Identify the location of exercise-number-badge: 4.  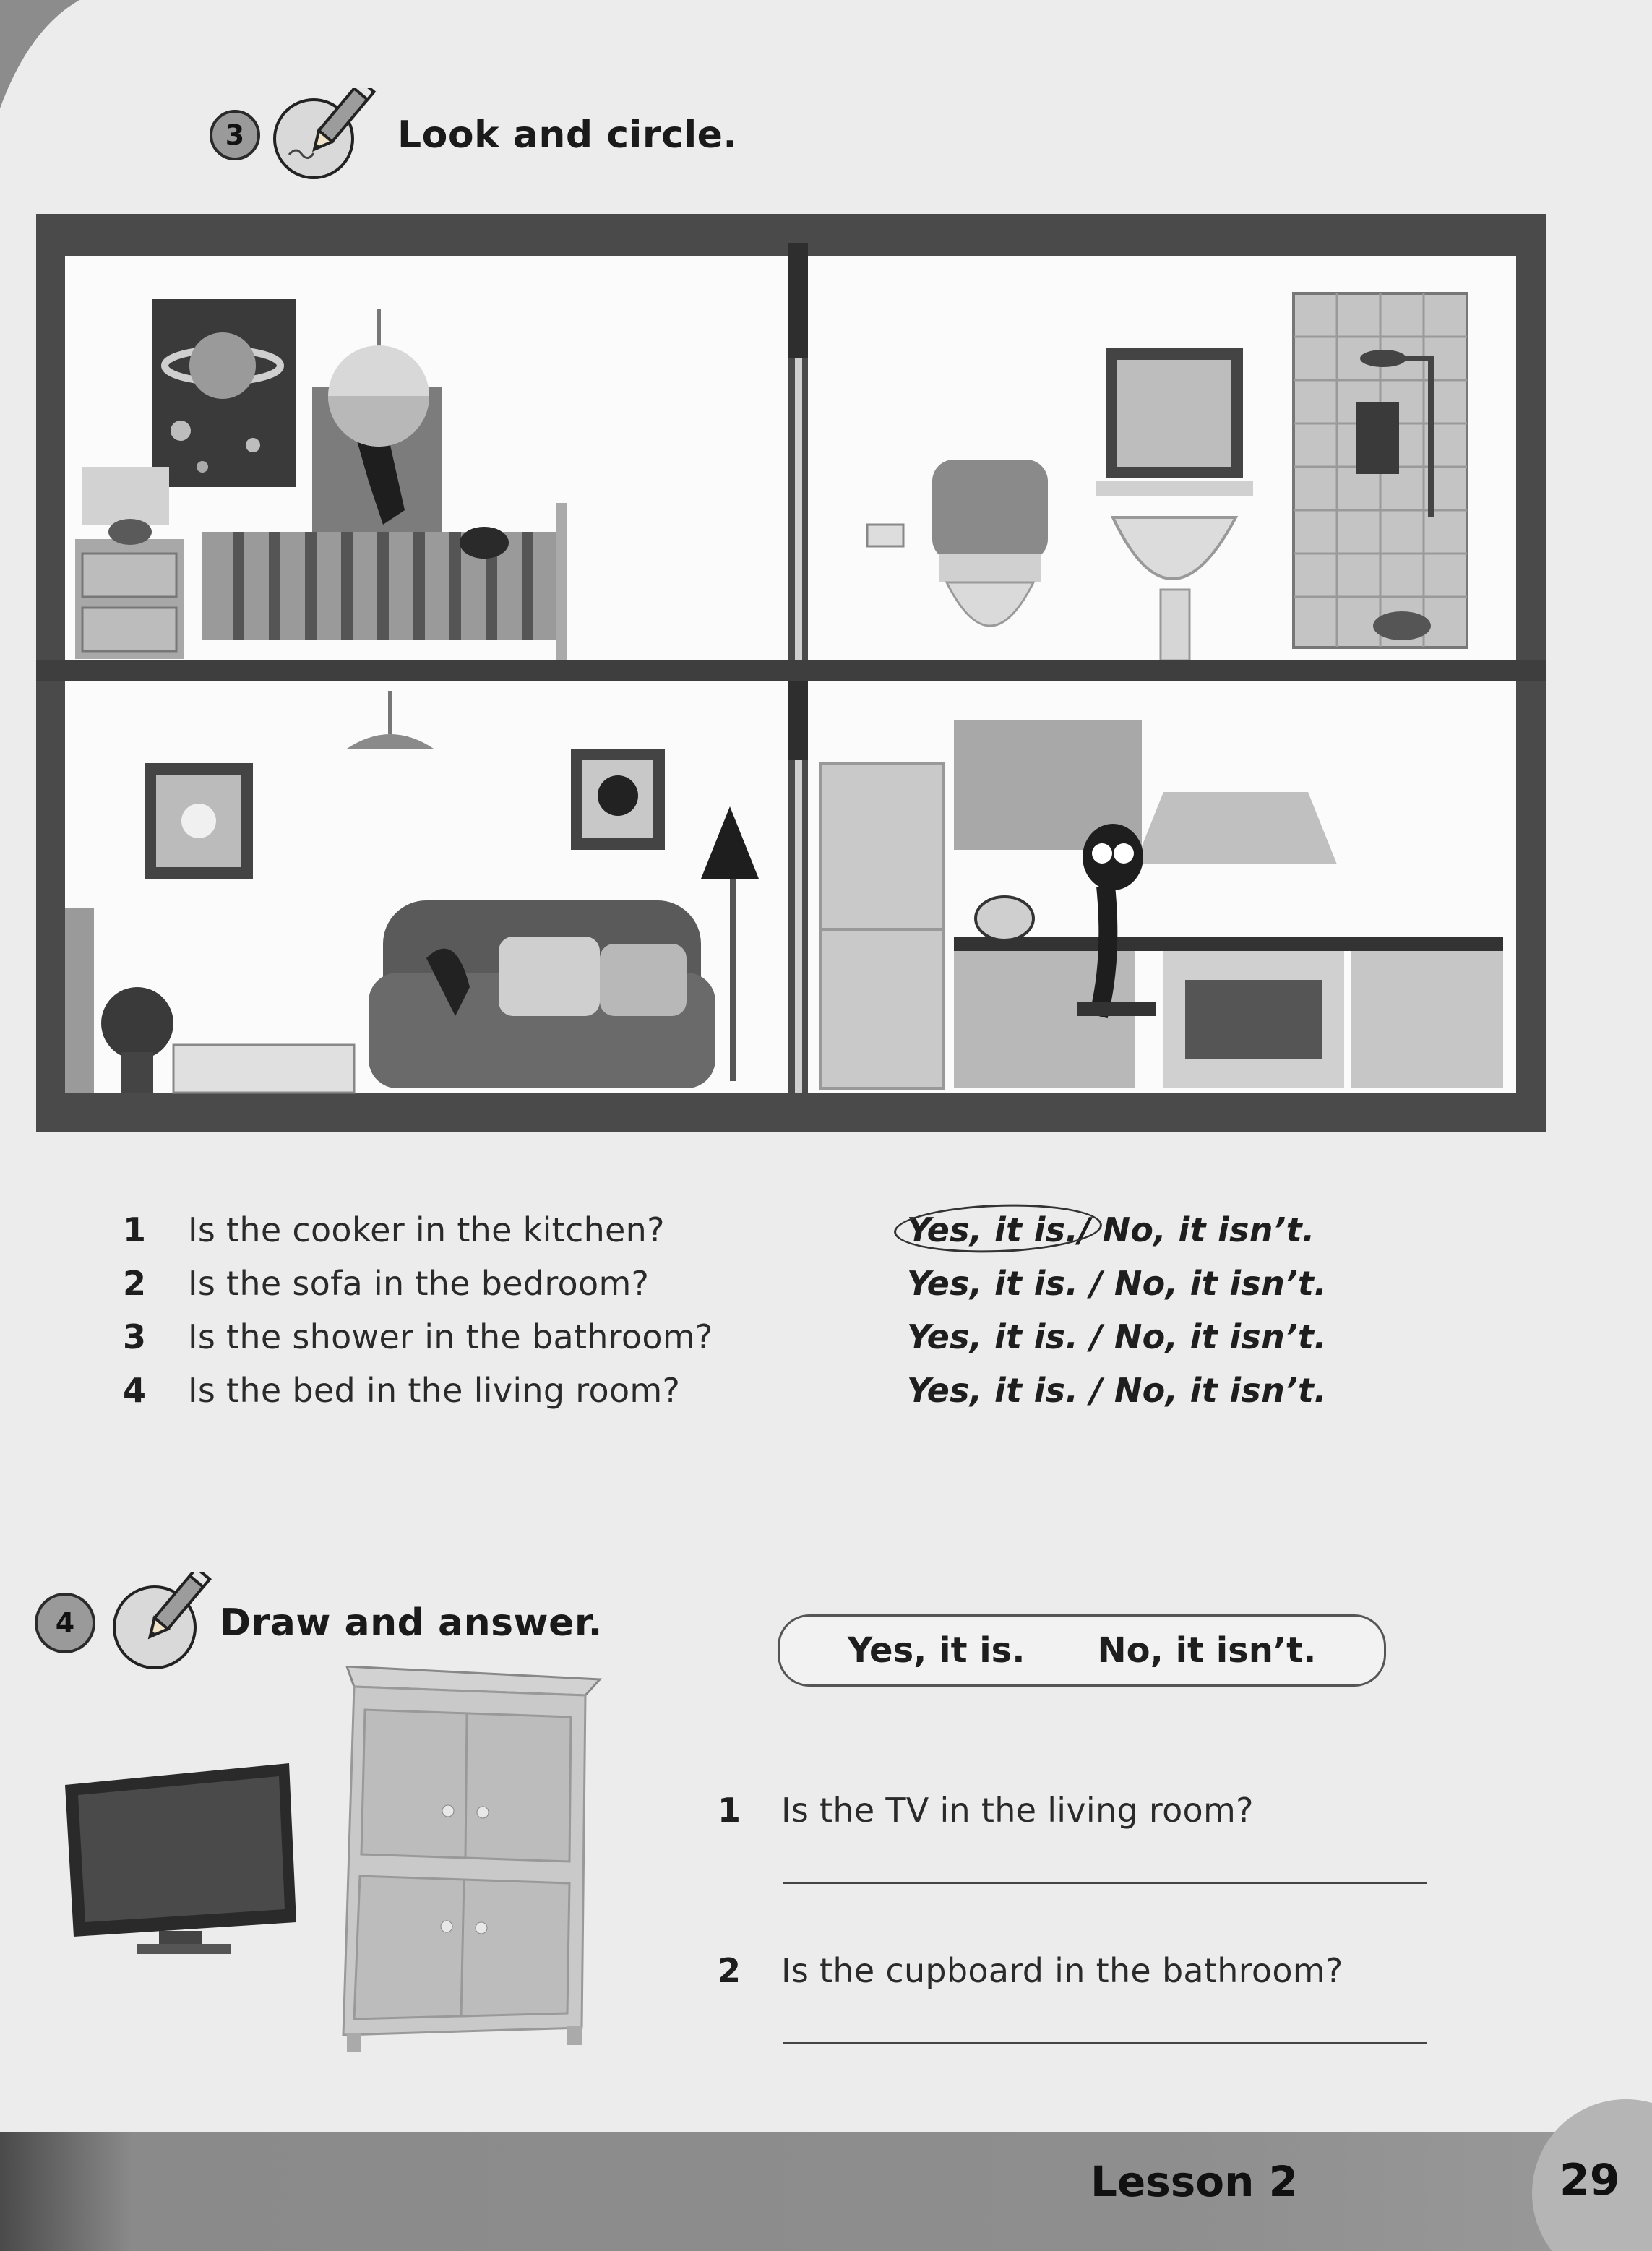
(65, 1623).